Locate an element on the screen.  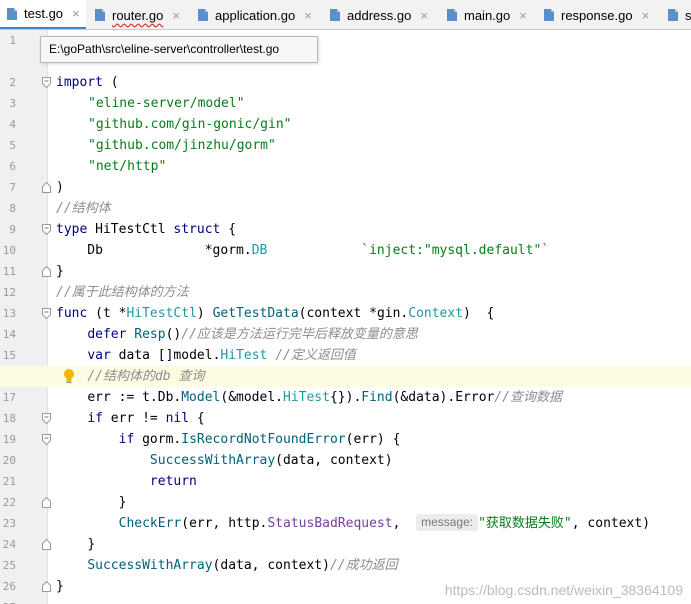
tab-label: router.go is located at coordinates (138, 15).